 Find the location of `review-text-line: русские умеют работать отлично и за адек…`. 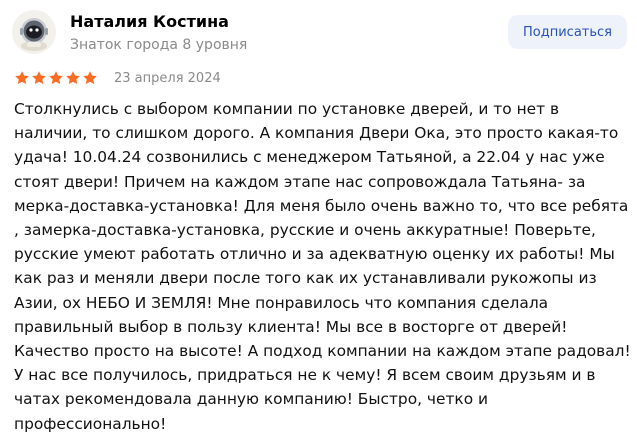

review-text-line: русские умеют работать отлично и за адек… is located at coordinates (314, 254).